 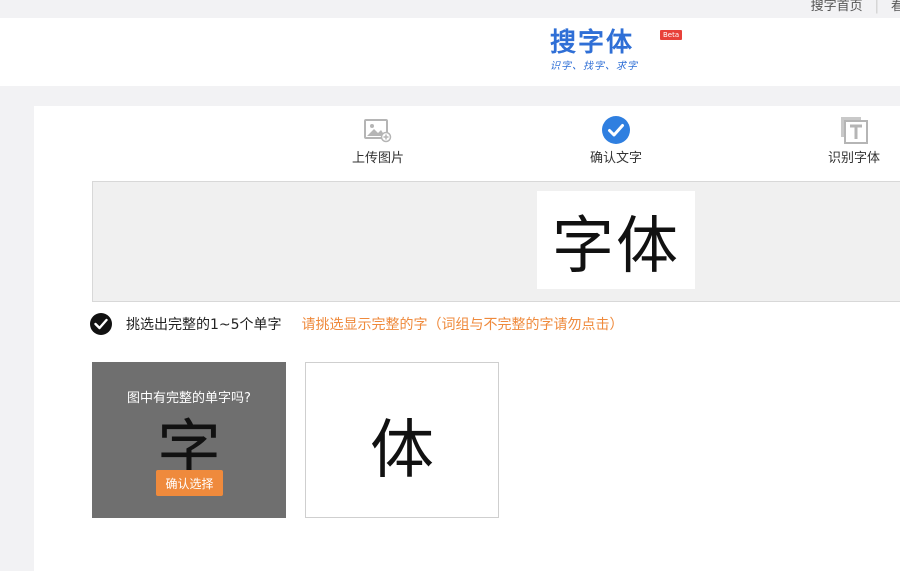 I want to click on image-icon, so click(x=378, y=130).